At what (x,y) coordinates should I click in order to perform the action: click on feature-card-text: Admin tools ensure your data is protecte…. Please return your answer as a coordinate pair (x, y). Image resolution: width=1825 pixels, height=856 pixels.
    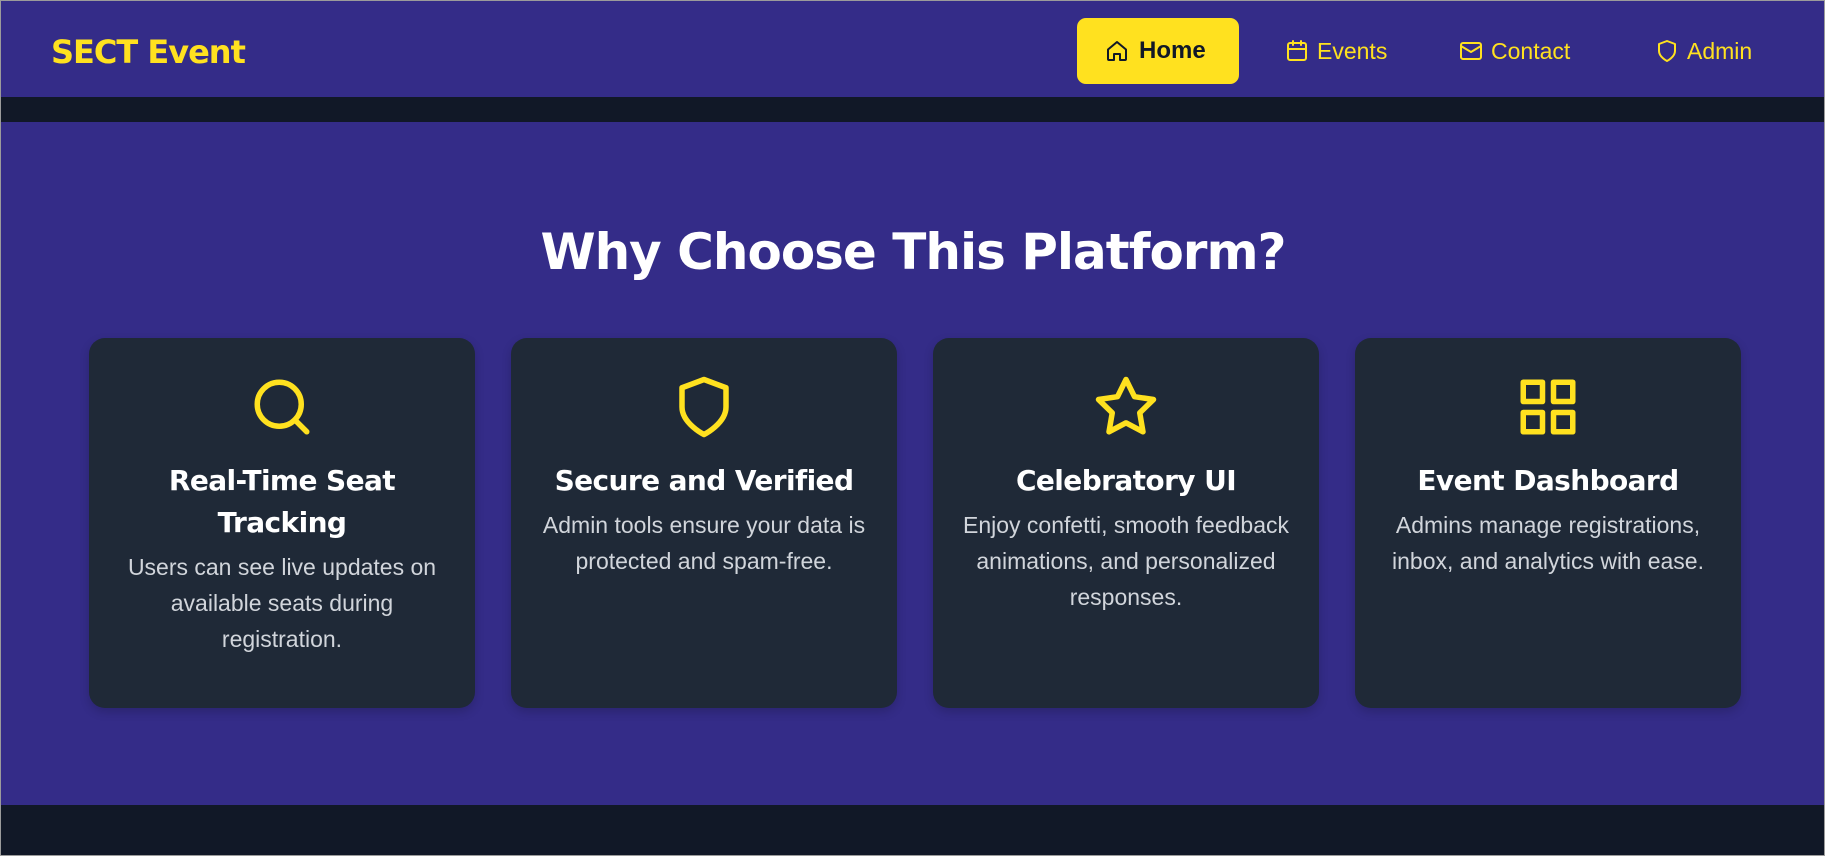
    Looking at the image, I should click on (704, 543).